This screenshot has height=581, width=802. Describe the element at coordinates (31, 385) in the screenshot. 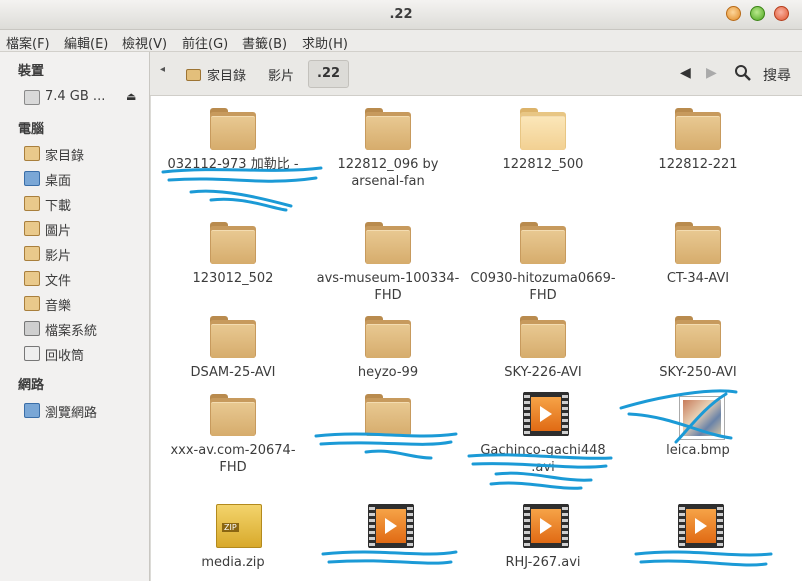

I see `network-header: 網路` at that location.